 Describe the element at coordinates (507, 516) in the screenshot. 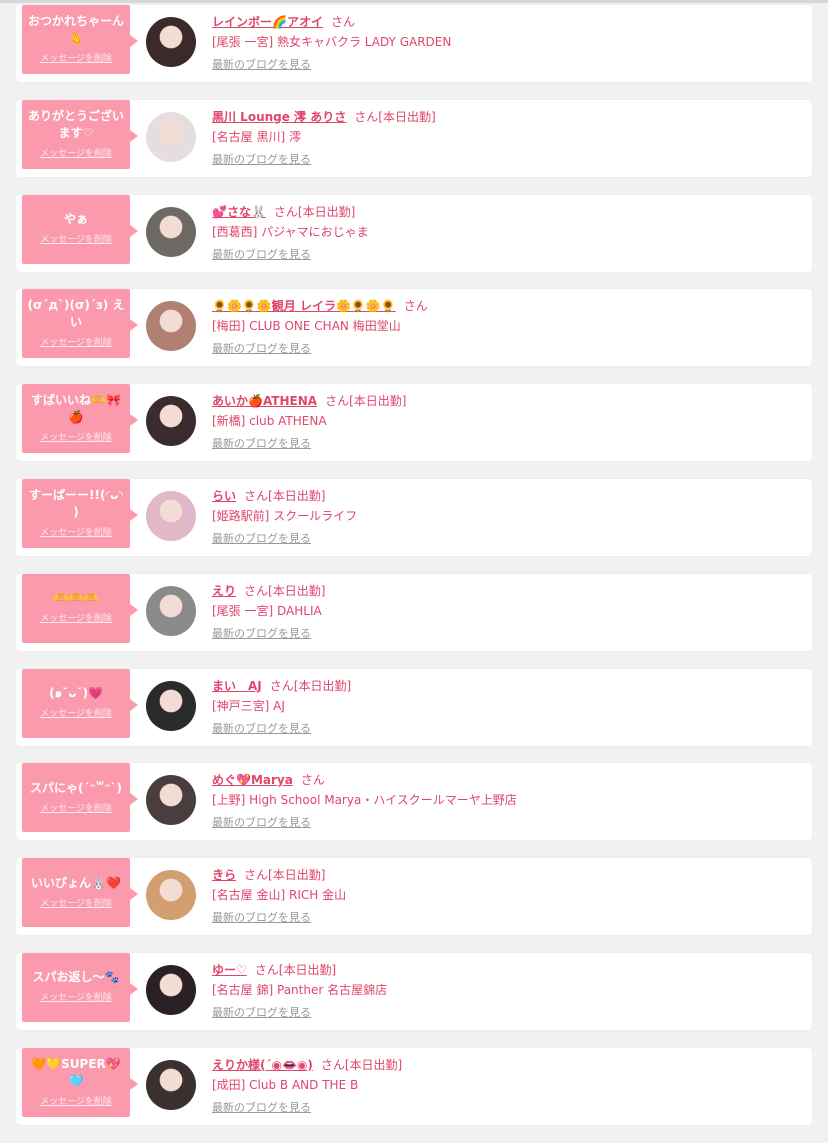

I see `sender-info: らい さん[本日出勤] [姫路駅前] スクールライフ 最新のブログを見る` at that location.